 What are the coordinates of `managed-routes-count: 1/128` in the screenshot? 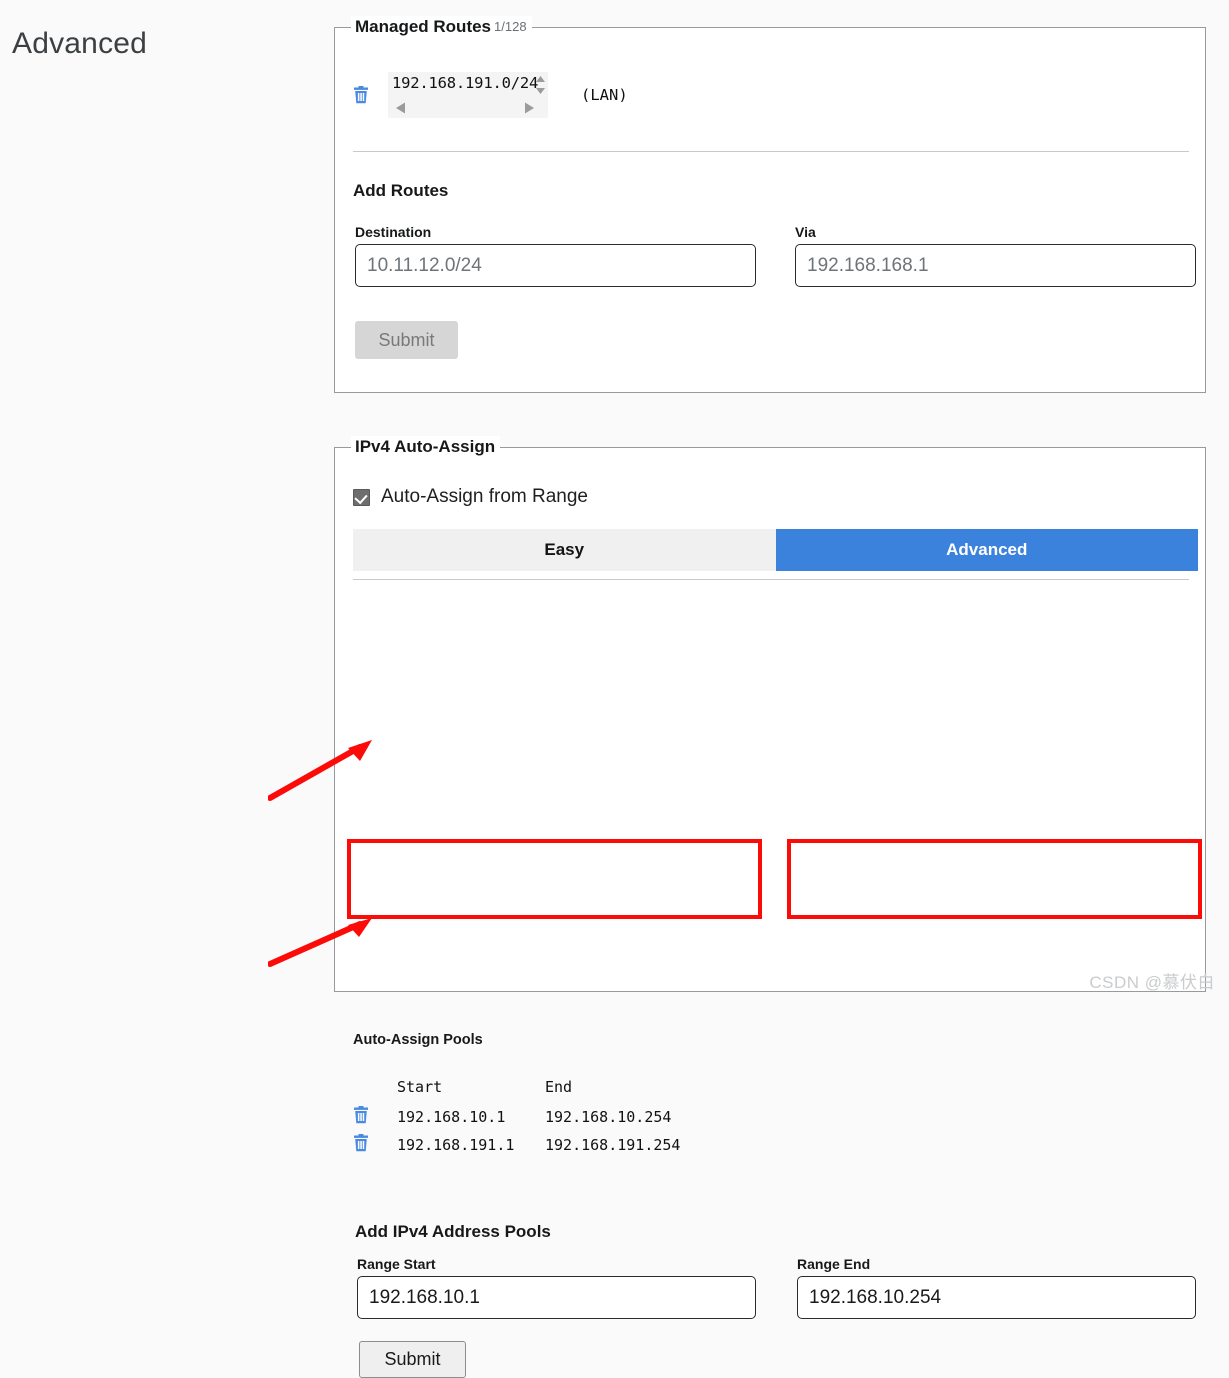 It's located at (510, 26).